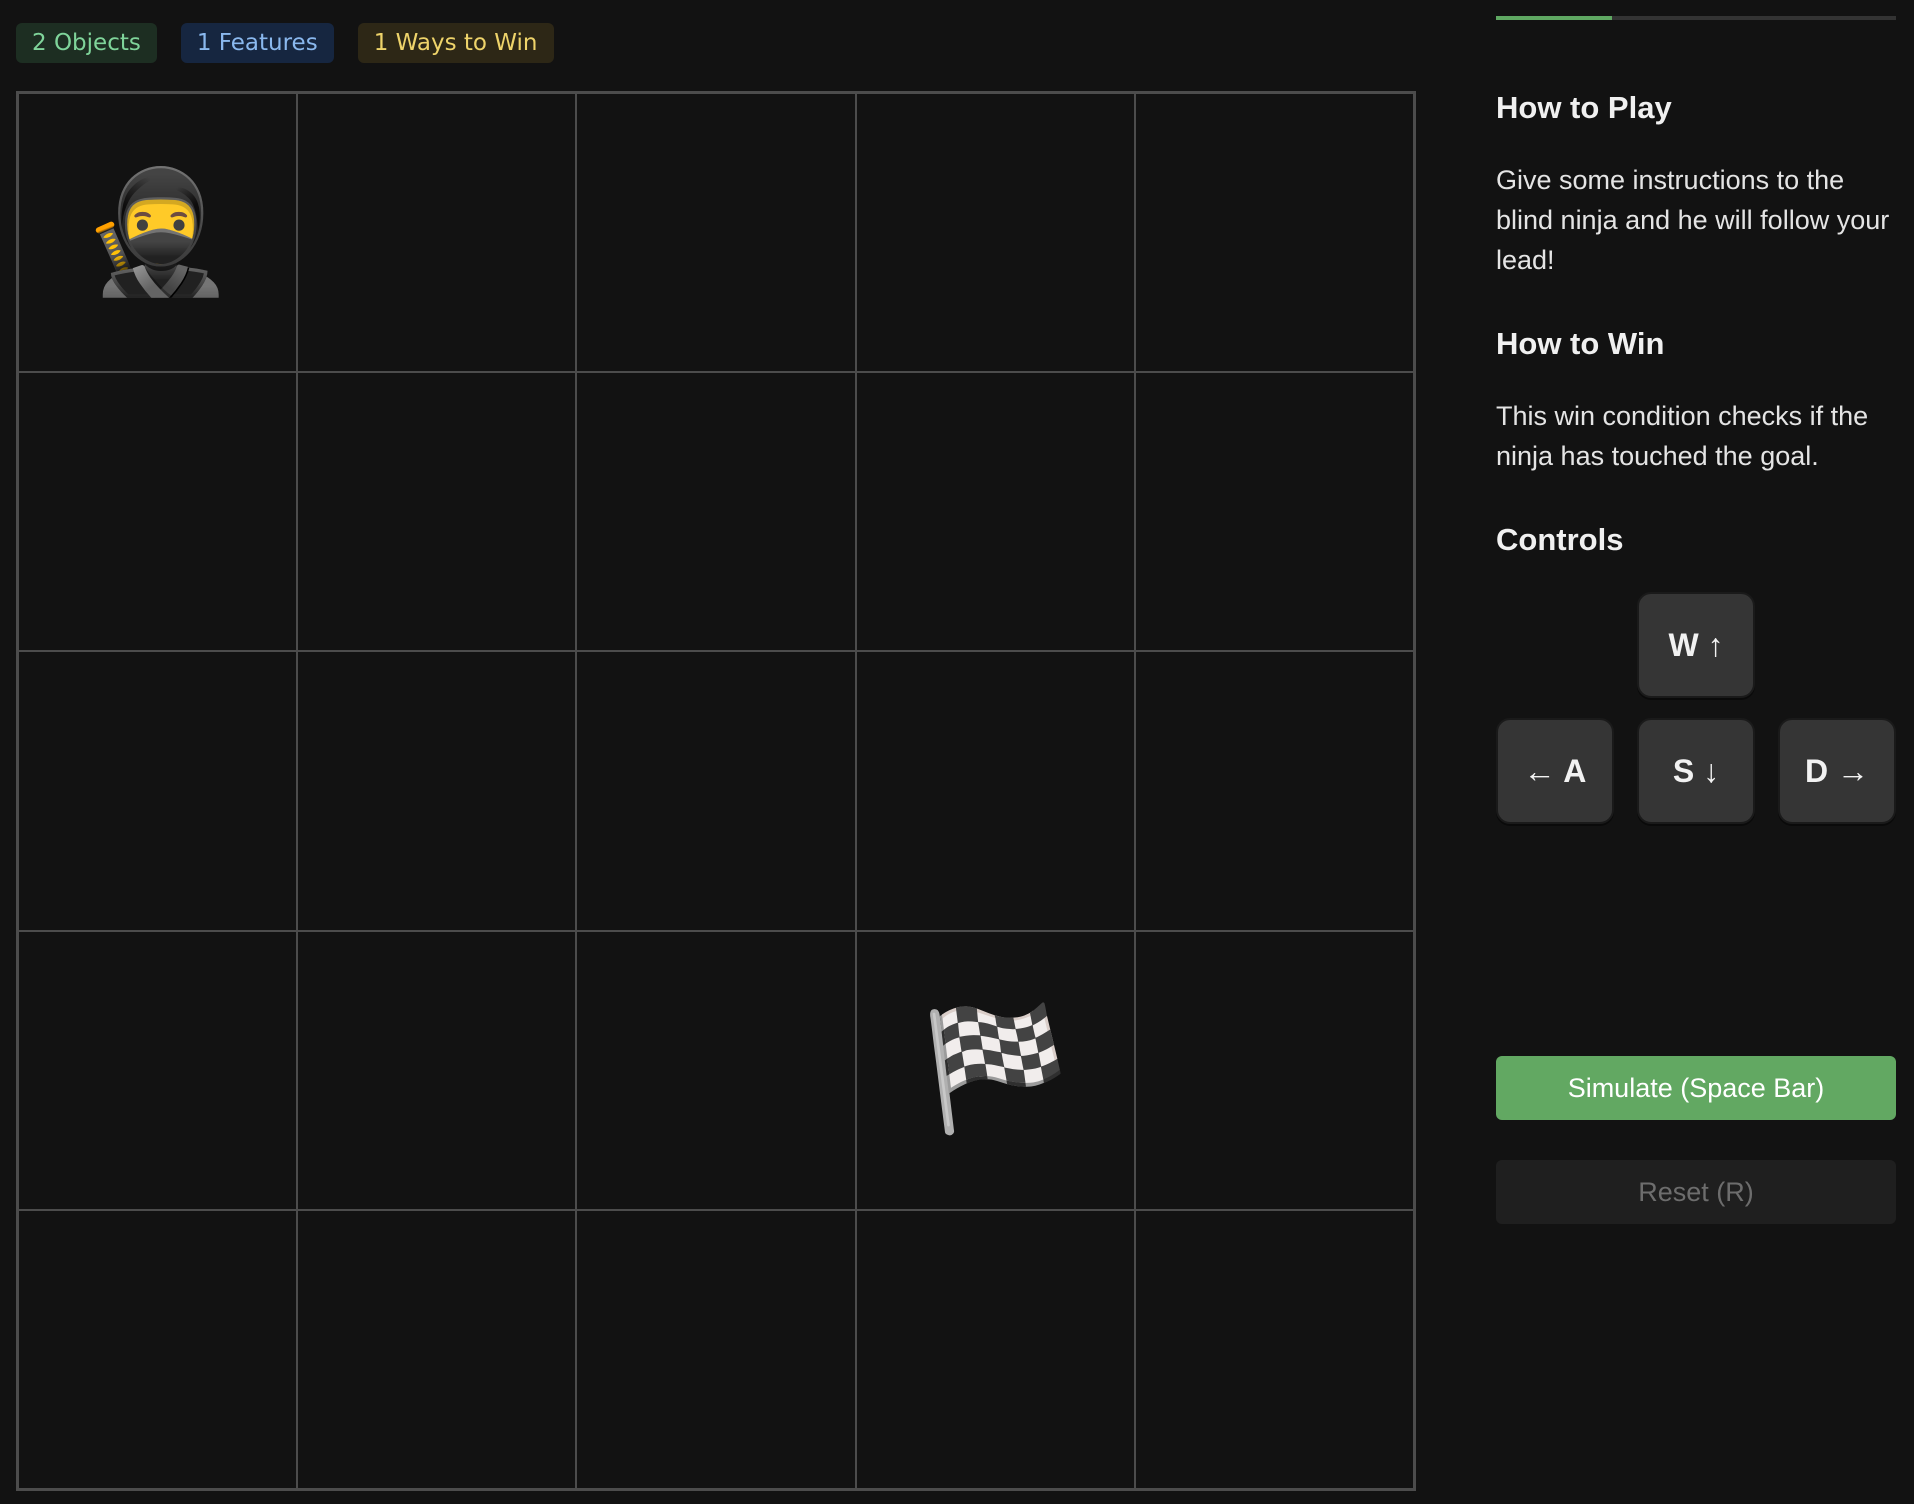  I want to click on ninja-icon: 🥷, so click(157, 232).